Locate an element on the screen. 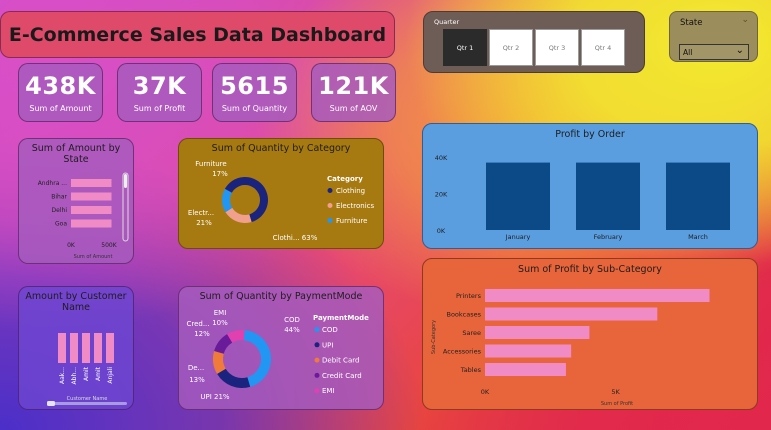 The image size is (771, 430). payment-legend-item: UPI is located at coordinates (327, 345).